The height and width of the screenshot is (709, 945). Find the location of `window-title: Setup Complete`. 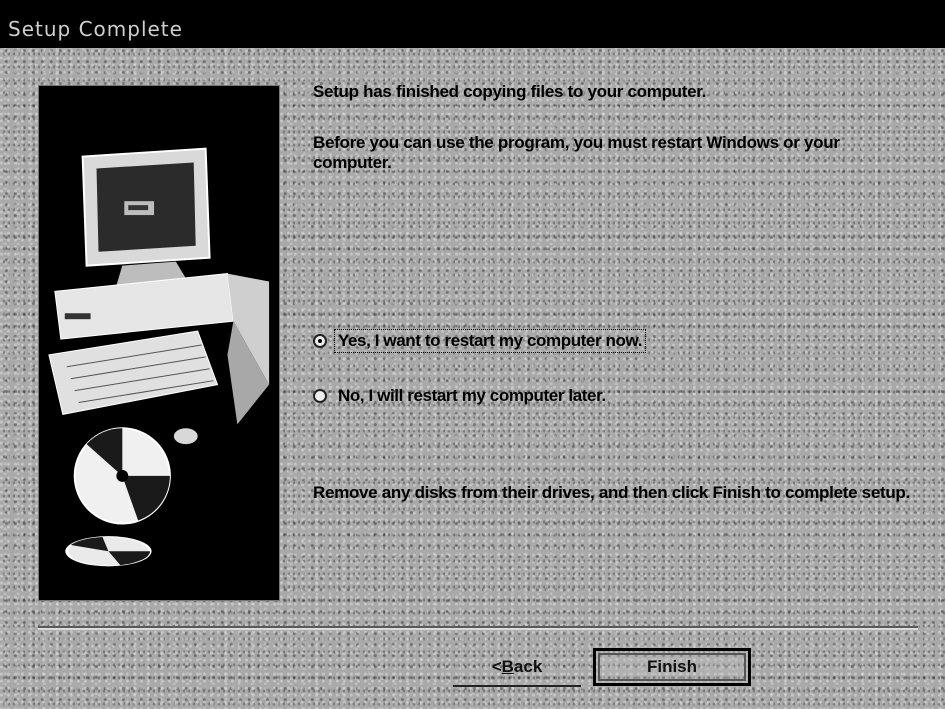

window-title: Setup Complete is located at coordinates (95, 29).